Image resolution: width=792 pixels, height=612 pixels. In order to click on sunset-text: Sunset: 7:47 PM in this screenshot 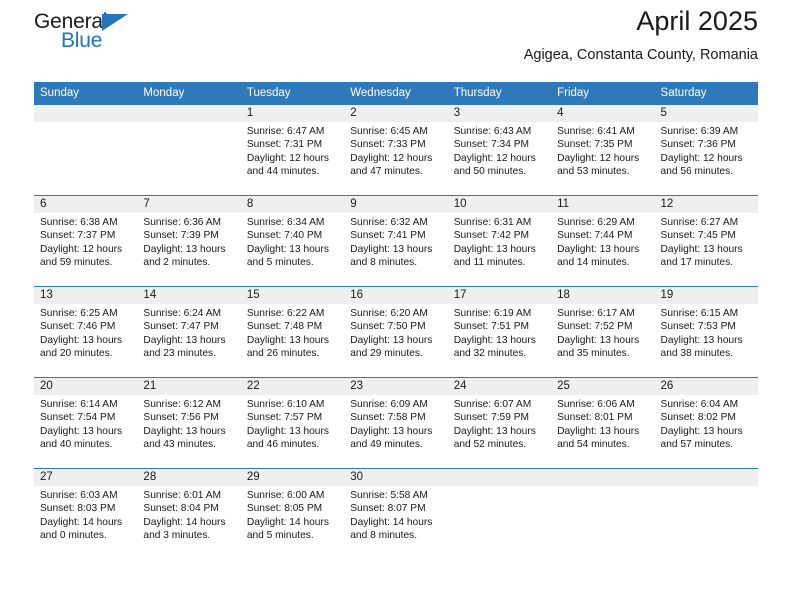, I will do `click(181, 327)`.